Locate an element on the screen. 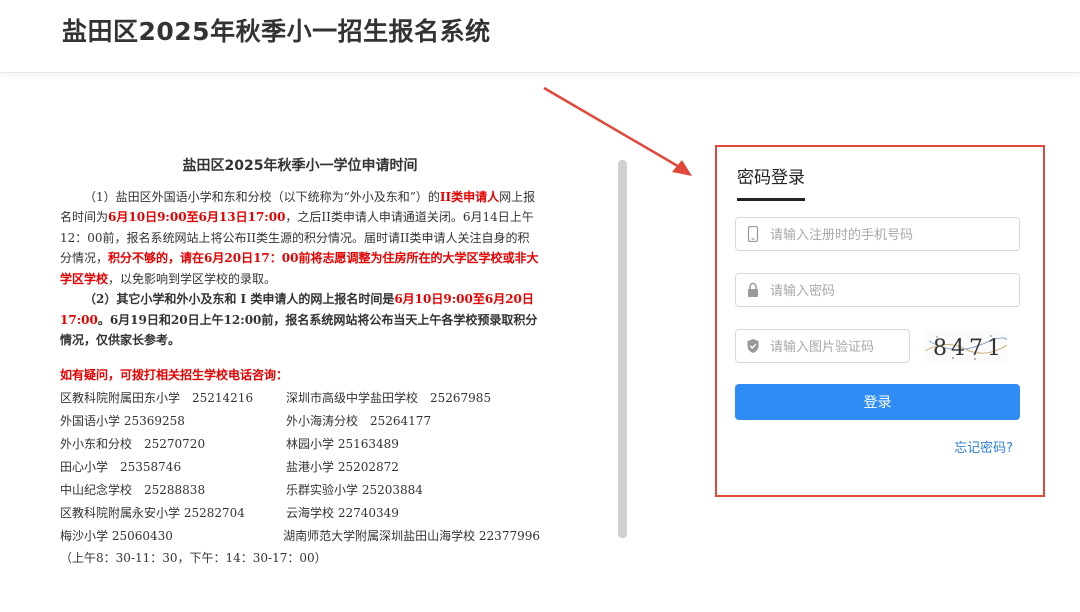 The height and width of the screenshot is (612, 1080). captcha-input is located at coordinates (837, 347).